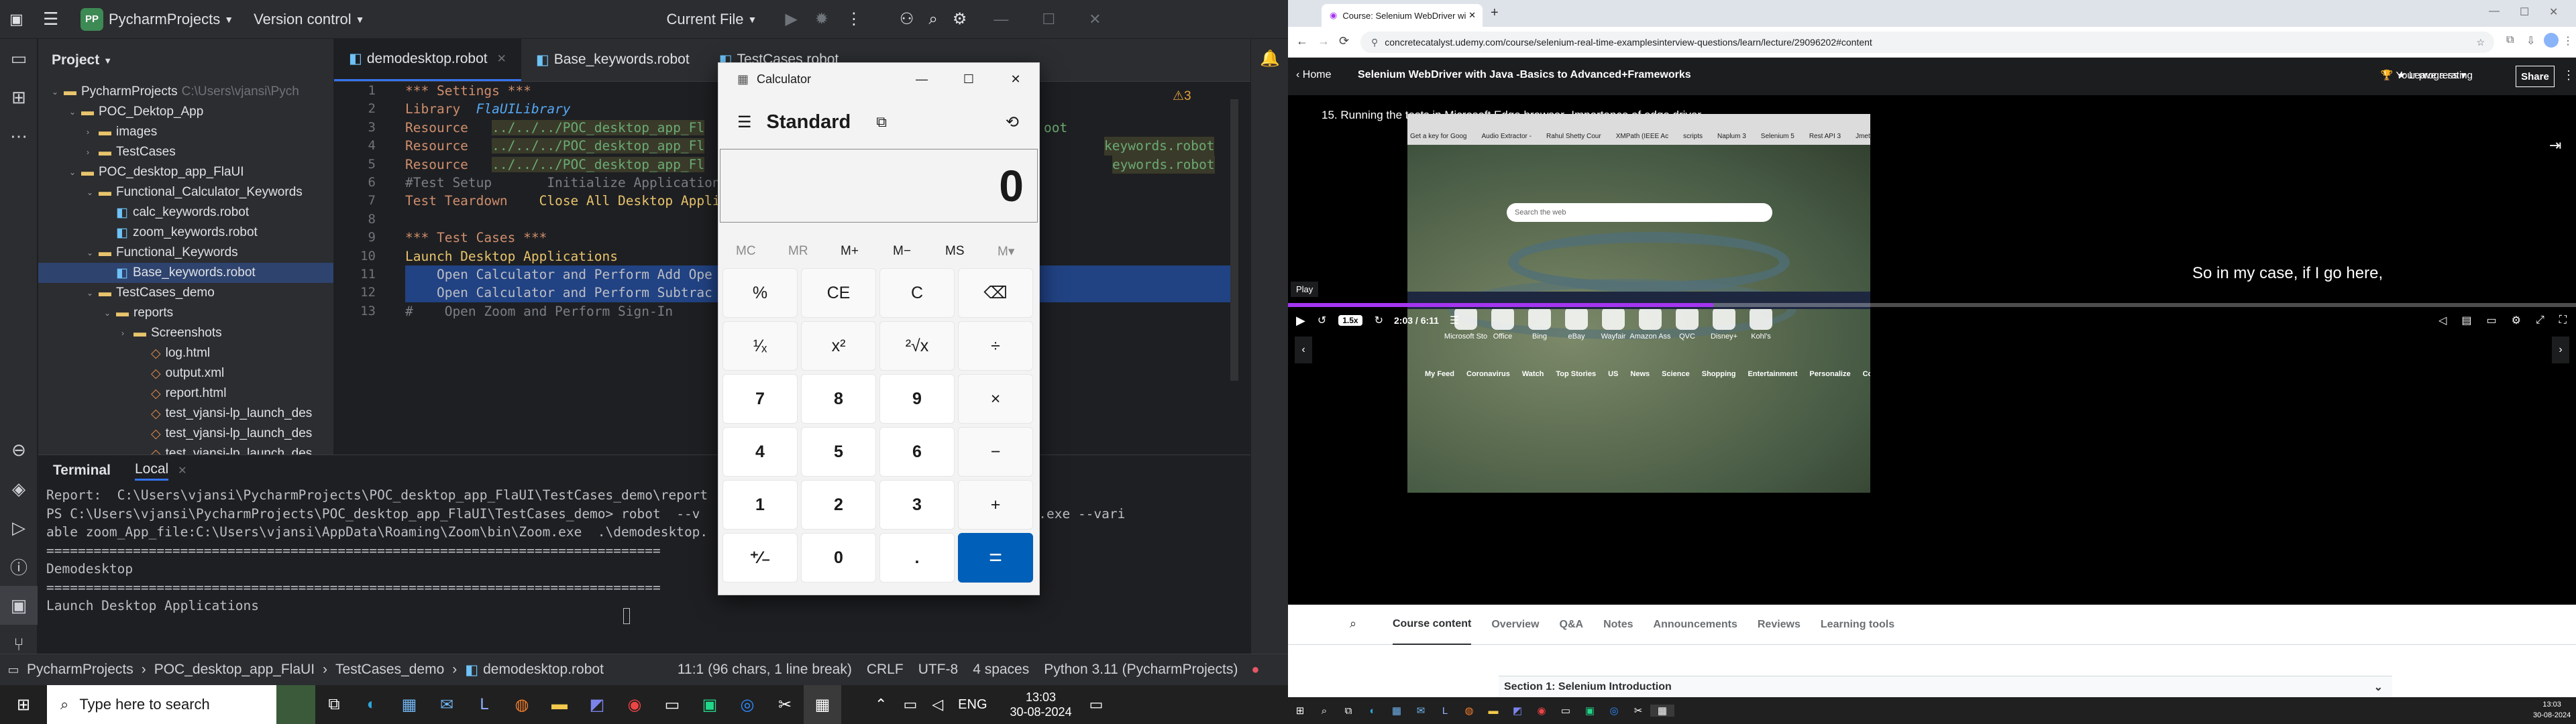  Describe the element at coordinates (1344, 41) in the screenshot. I see `reload-icon: ⟳` at that location.